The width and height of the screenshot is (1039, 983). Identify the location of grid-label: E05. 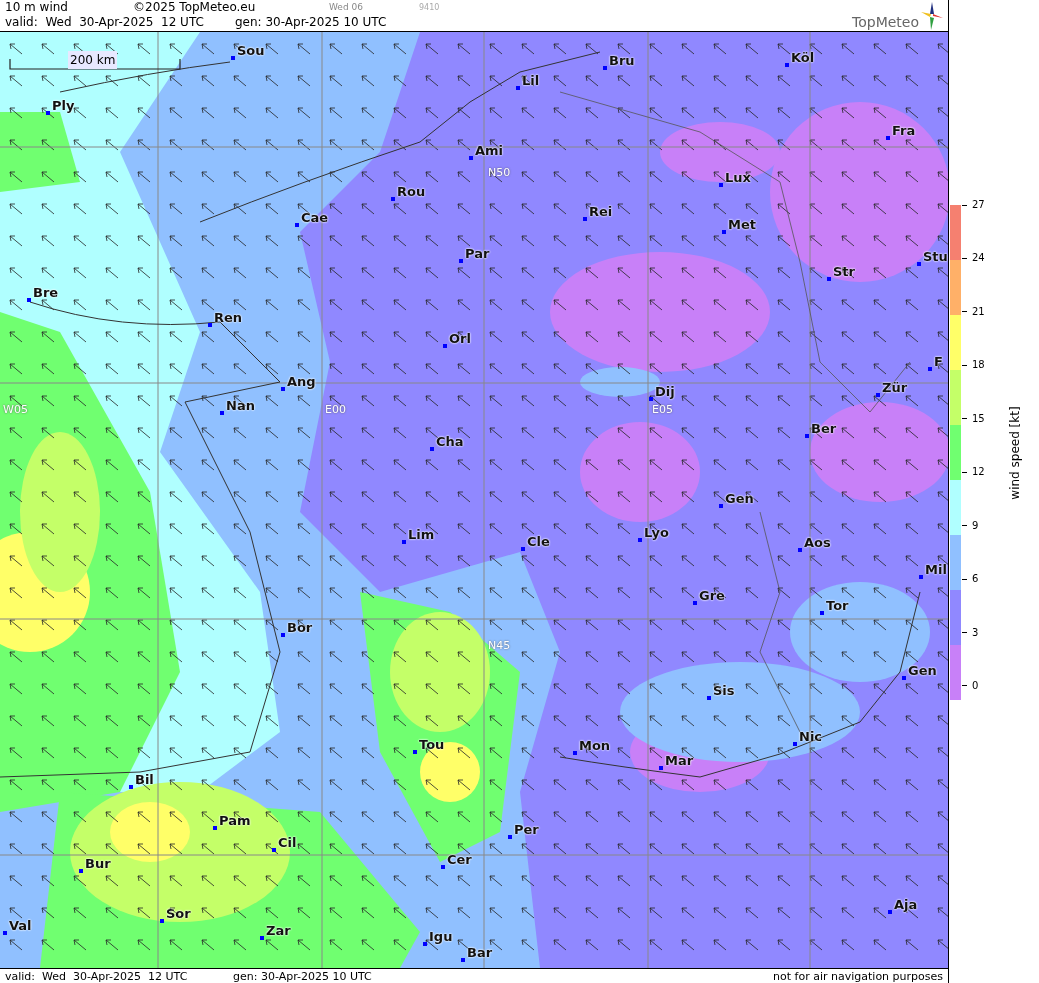
(662, 410).